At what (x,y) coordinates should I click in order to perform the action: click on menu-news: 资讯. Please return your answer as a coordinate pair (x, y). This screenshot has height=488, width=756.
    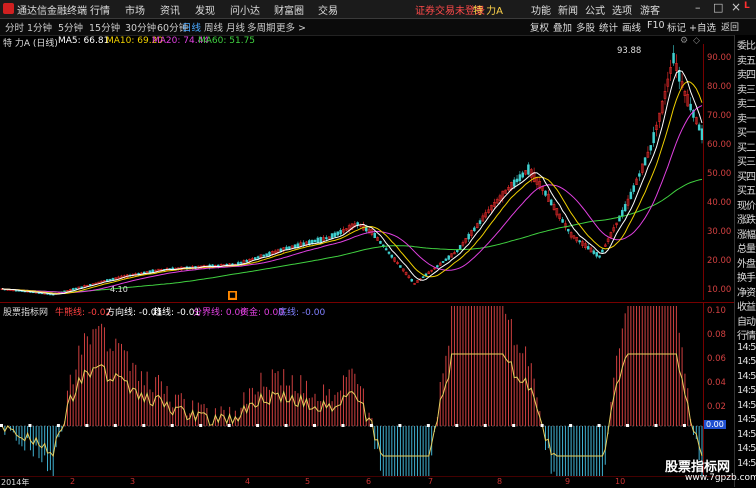
    Looking at the image, I should click on (170, 9).